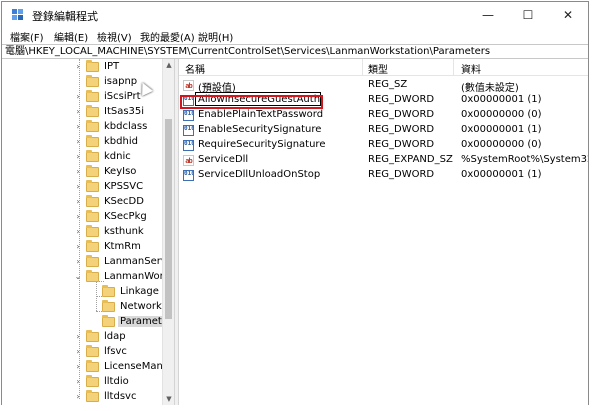  I want to click on close-button: ✕, so click(568, 15).